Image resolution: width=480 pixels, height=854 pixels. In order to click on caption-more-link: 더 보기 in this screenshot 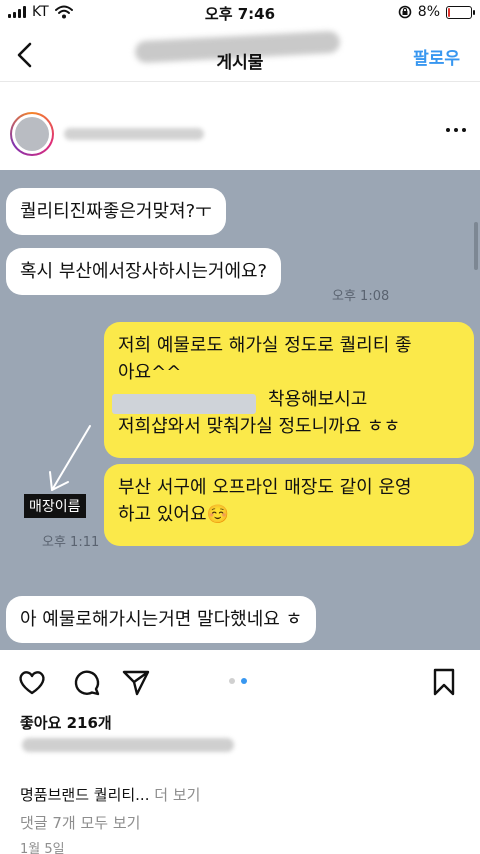, I will do `click(174, 795)`.